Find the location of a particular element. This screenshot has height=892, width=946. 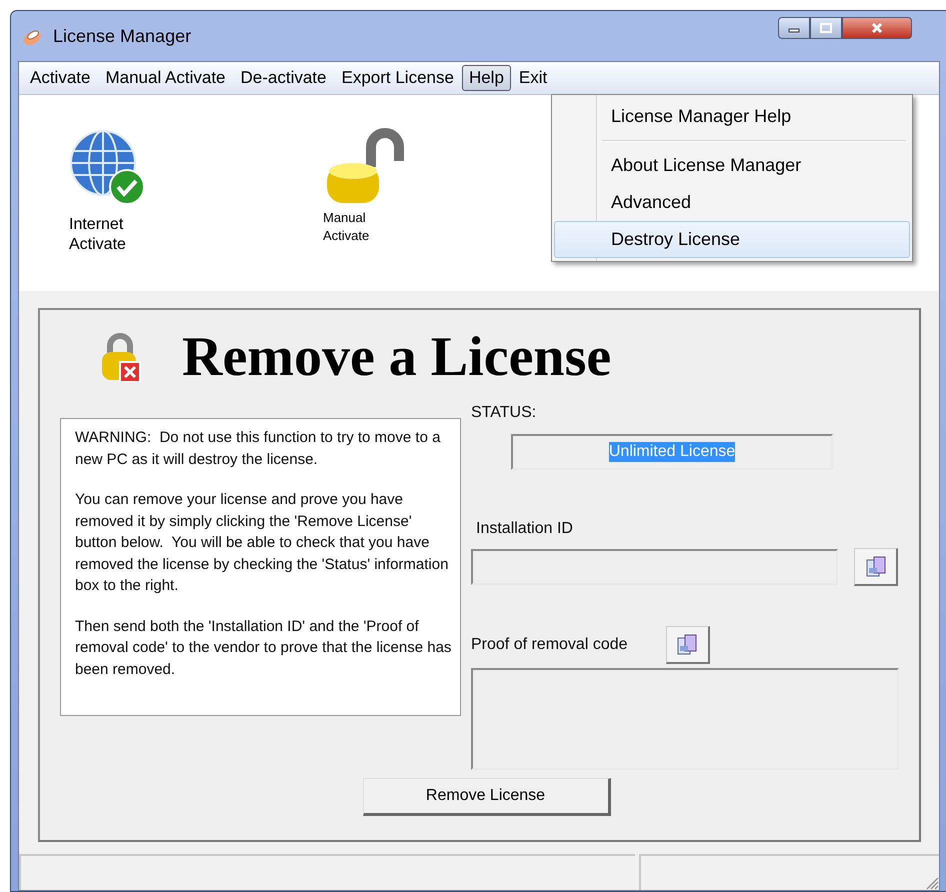

menu-item: Advanced is located at coordinates (732, 202).